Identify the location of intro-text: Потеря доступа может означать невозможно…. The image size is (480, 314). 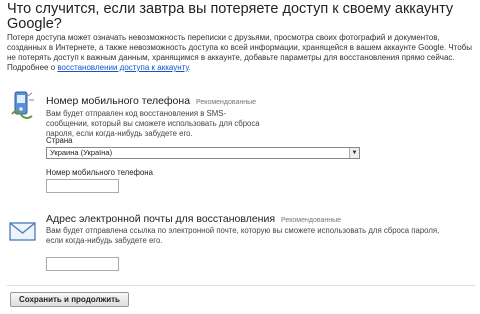
(241, 53).